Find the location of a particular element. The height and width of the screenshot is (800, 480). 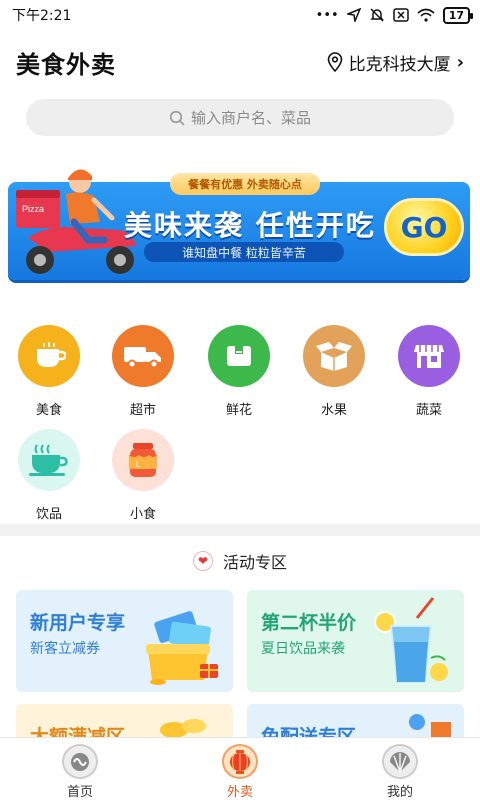

lantern-icon is located at coordinates (240, 761).